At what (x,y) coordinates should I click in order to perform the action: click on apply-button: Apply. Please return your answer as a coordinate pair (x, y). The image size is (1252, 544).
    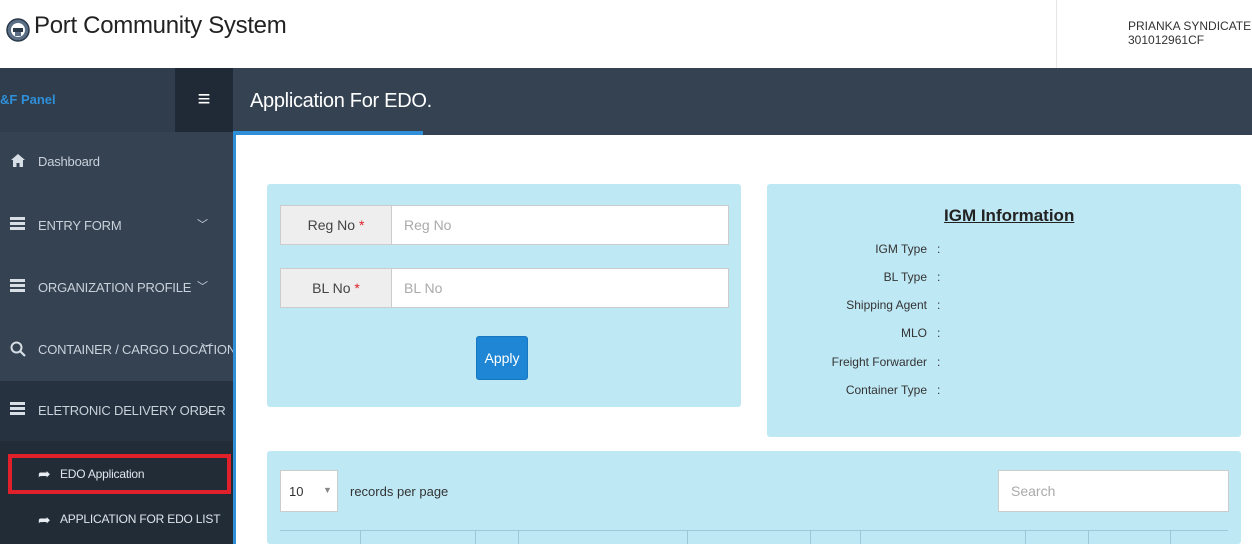
    Looking at the image, I should click on (502, 358).